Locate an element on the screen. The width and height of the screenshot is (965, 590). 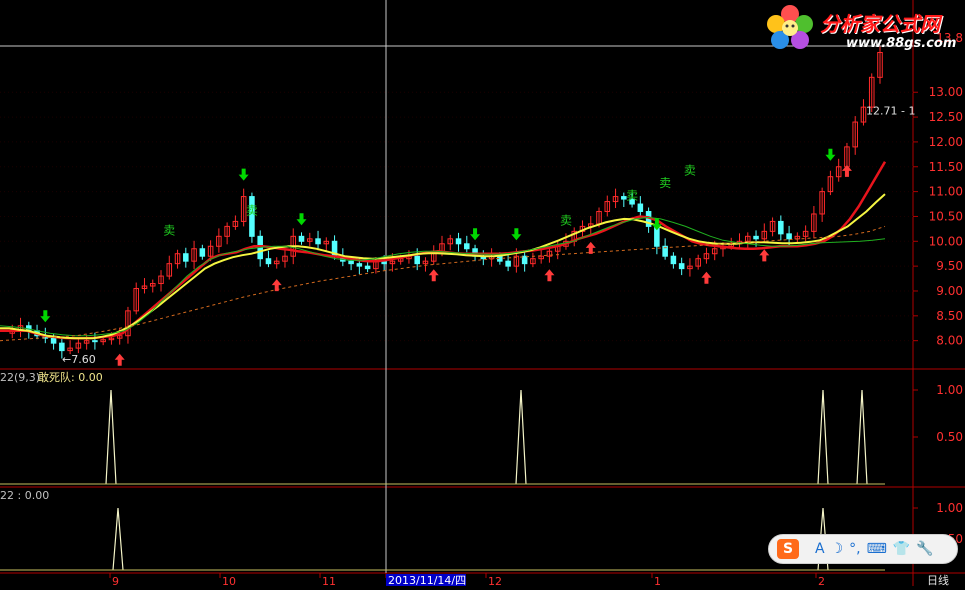
indicator1-title: 敢死队: 0.00 is located at coordinates (70, 377).